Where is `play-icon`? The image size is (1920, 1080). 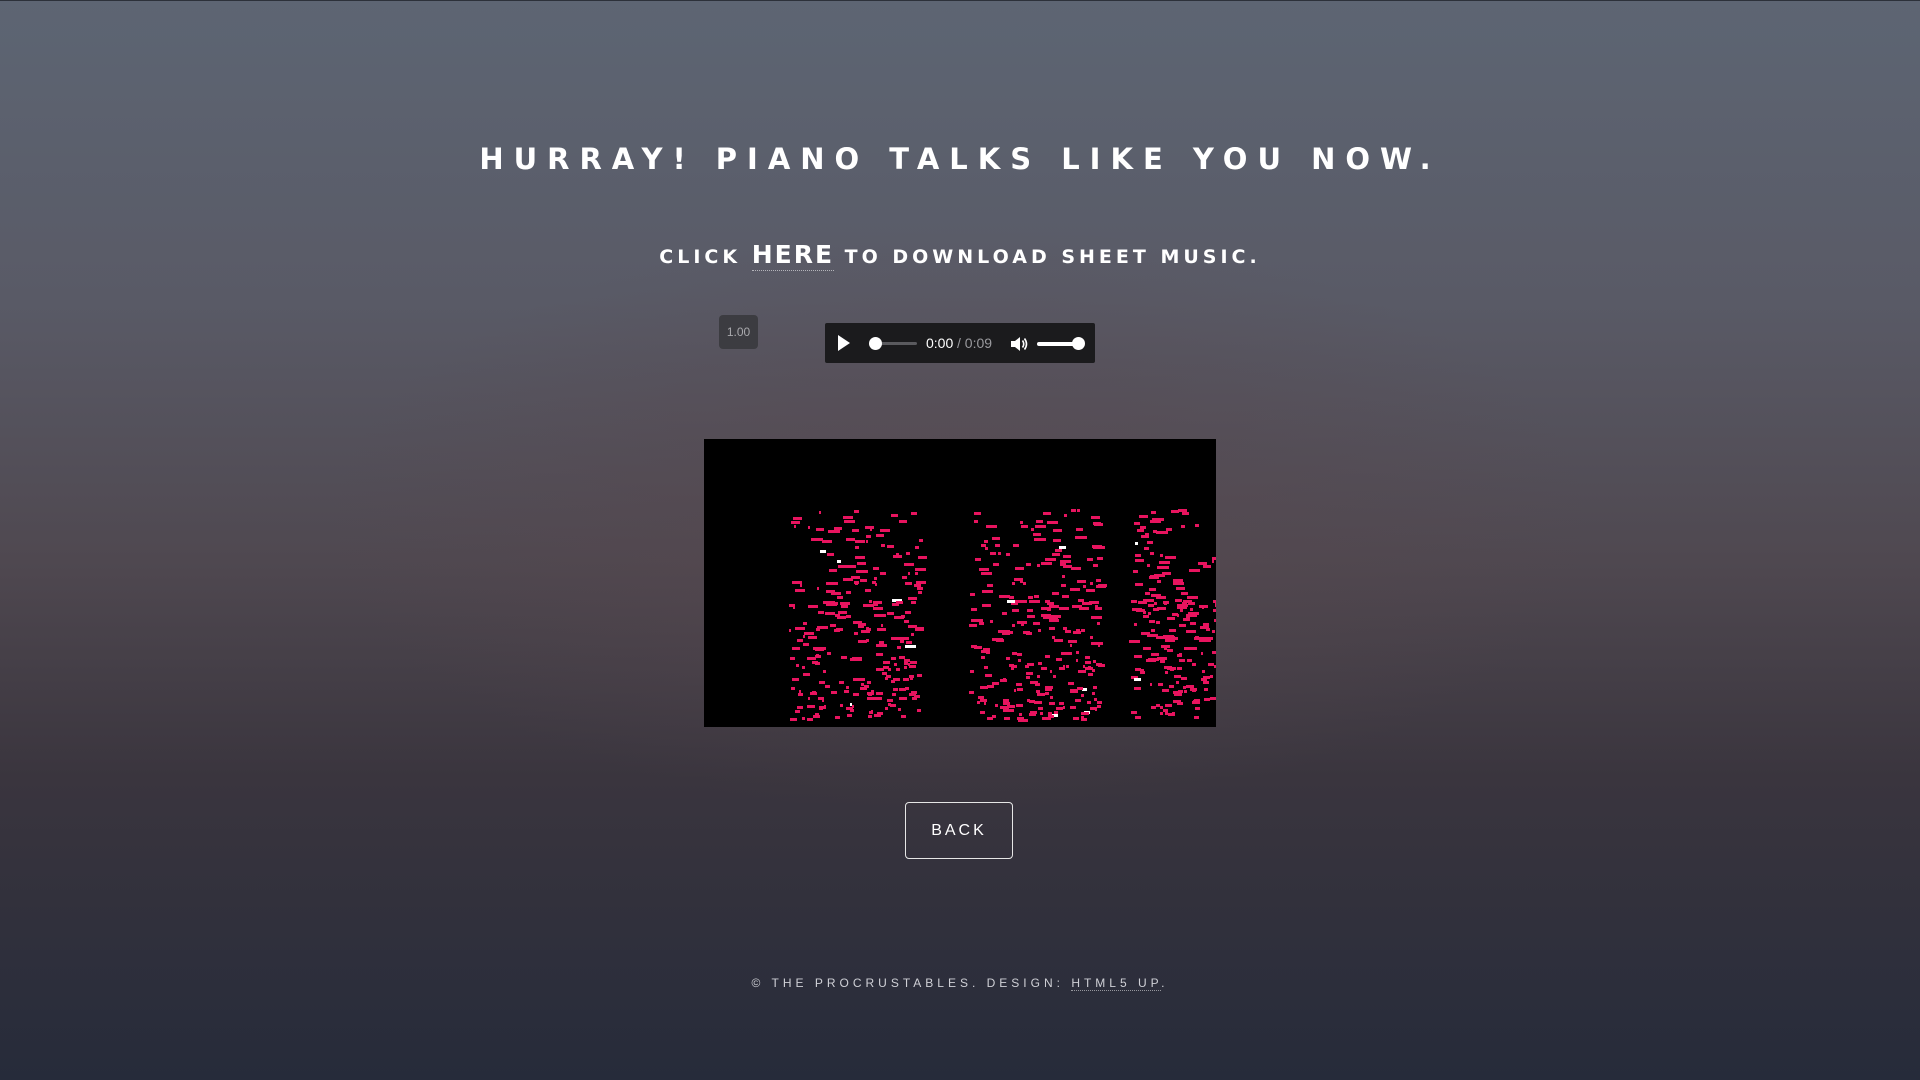
play-icon is located at coordinates (844, 343).